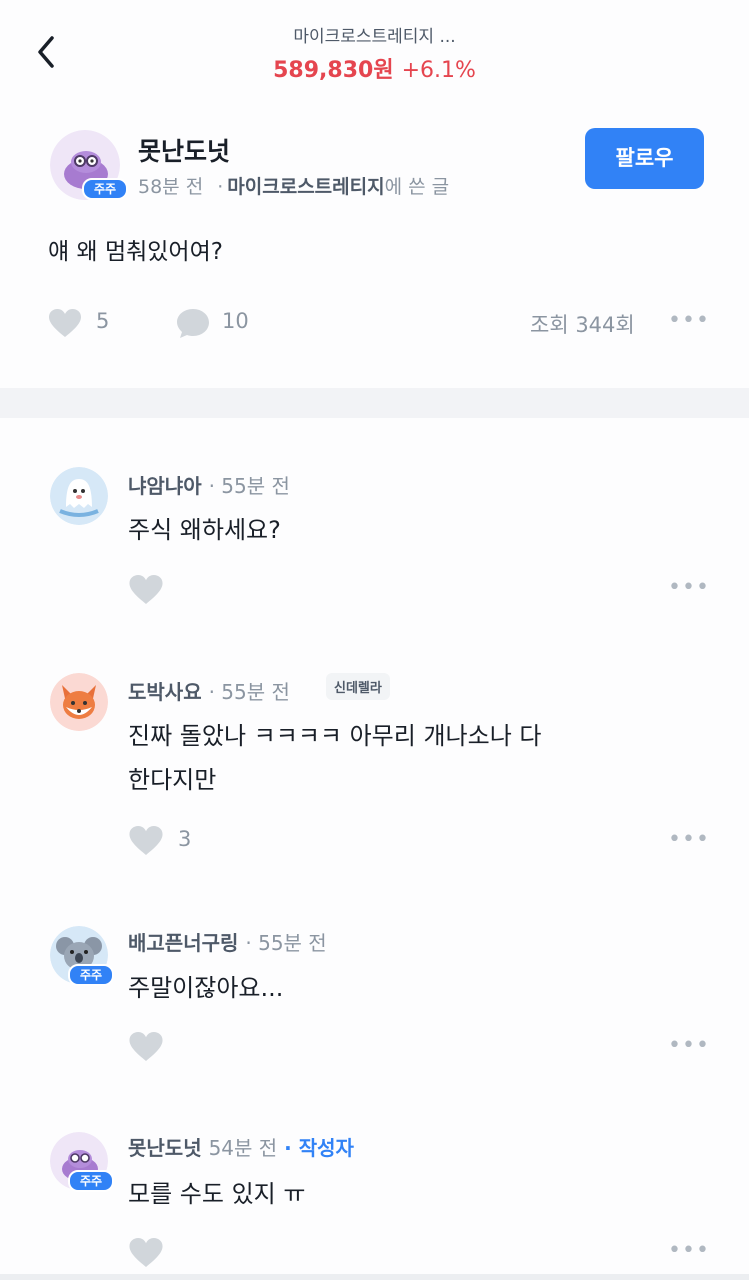  What do you see at coordinates (374, 50) in the screenshot?
I see `top-bar: 마이크로스트레티지 ... 589,830원 +6.1%` at bounding box center [374, 50].